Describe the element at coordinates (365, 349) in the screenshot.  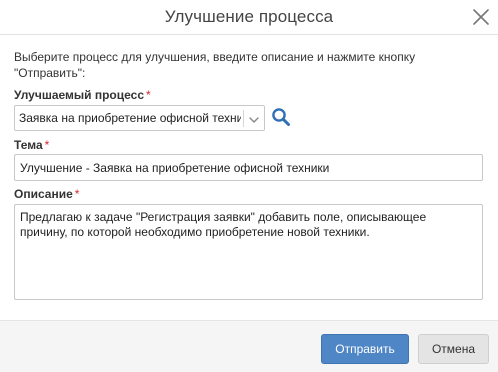
I see `submit-button: Отправить` at that location.